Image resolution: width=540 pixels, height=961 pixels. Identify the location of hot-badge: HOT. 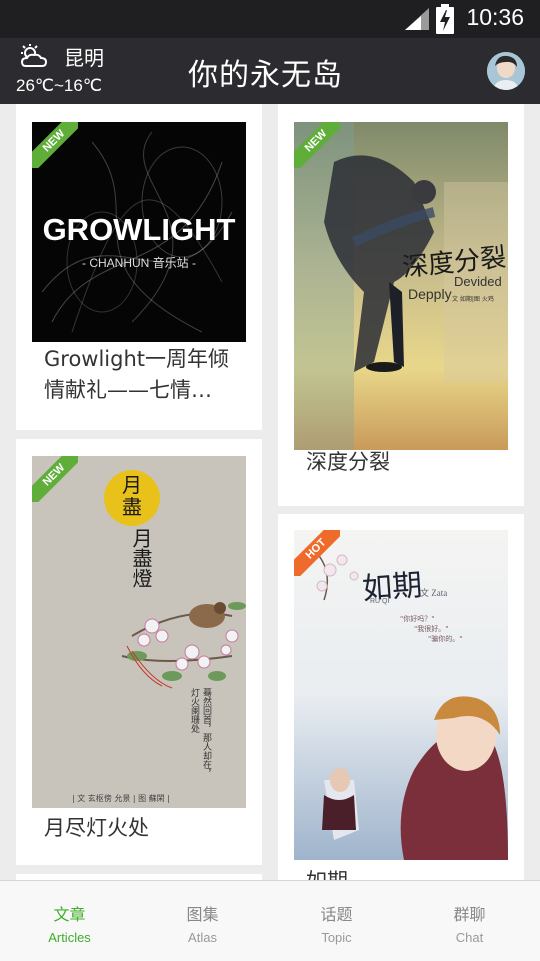
(317, 553).